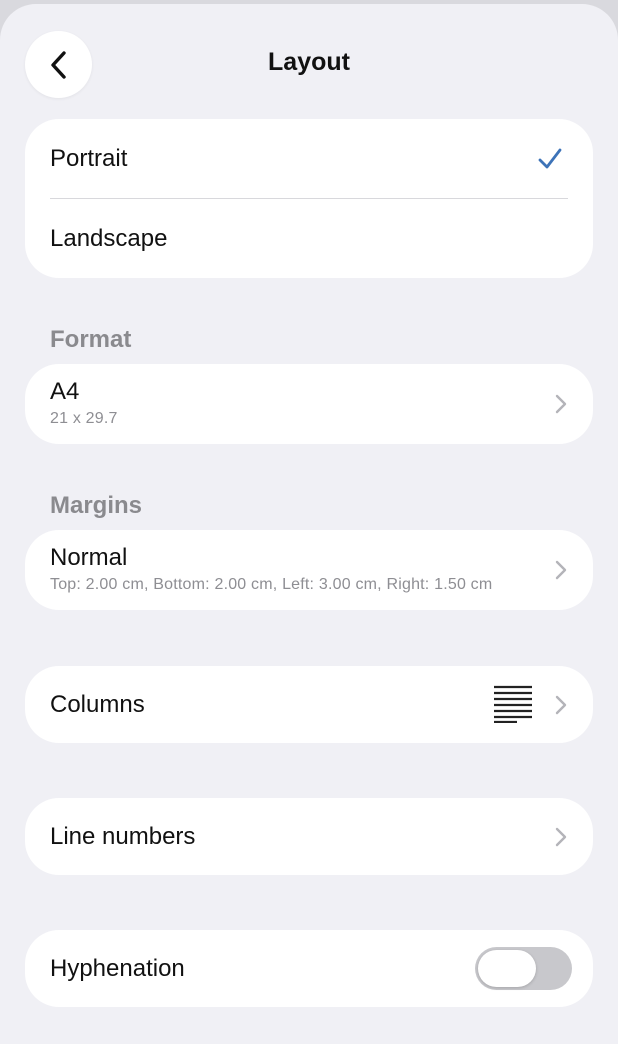 This screenshot has width=618, height=1044. I want to click on format-row: A4 21 x 29.7, so click(309, 404).